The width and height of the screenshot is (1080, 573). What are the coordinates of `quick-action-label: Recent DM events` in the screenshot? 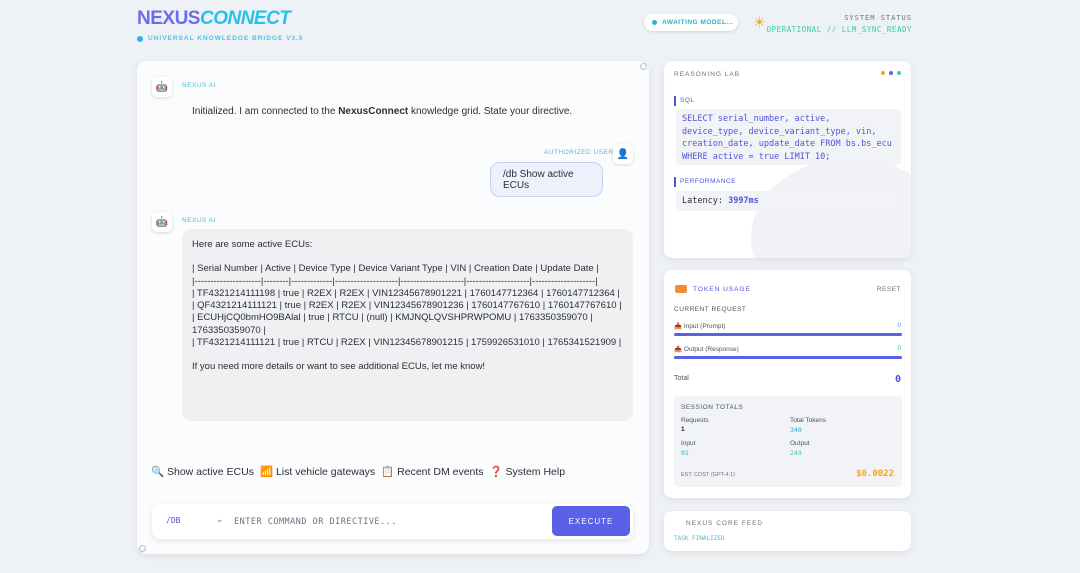 It's located at (440, 472).